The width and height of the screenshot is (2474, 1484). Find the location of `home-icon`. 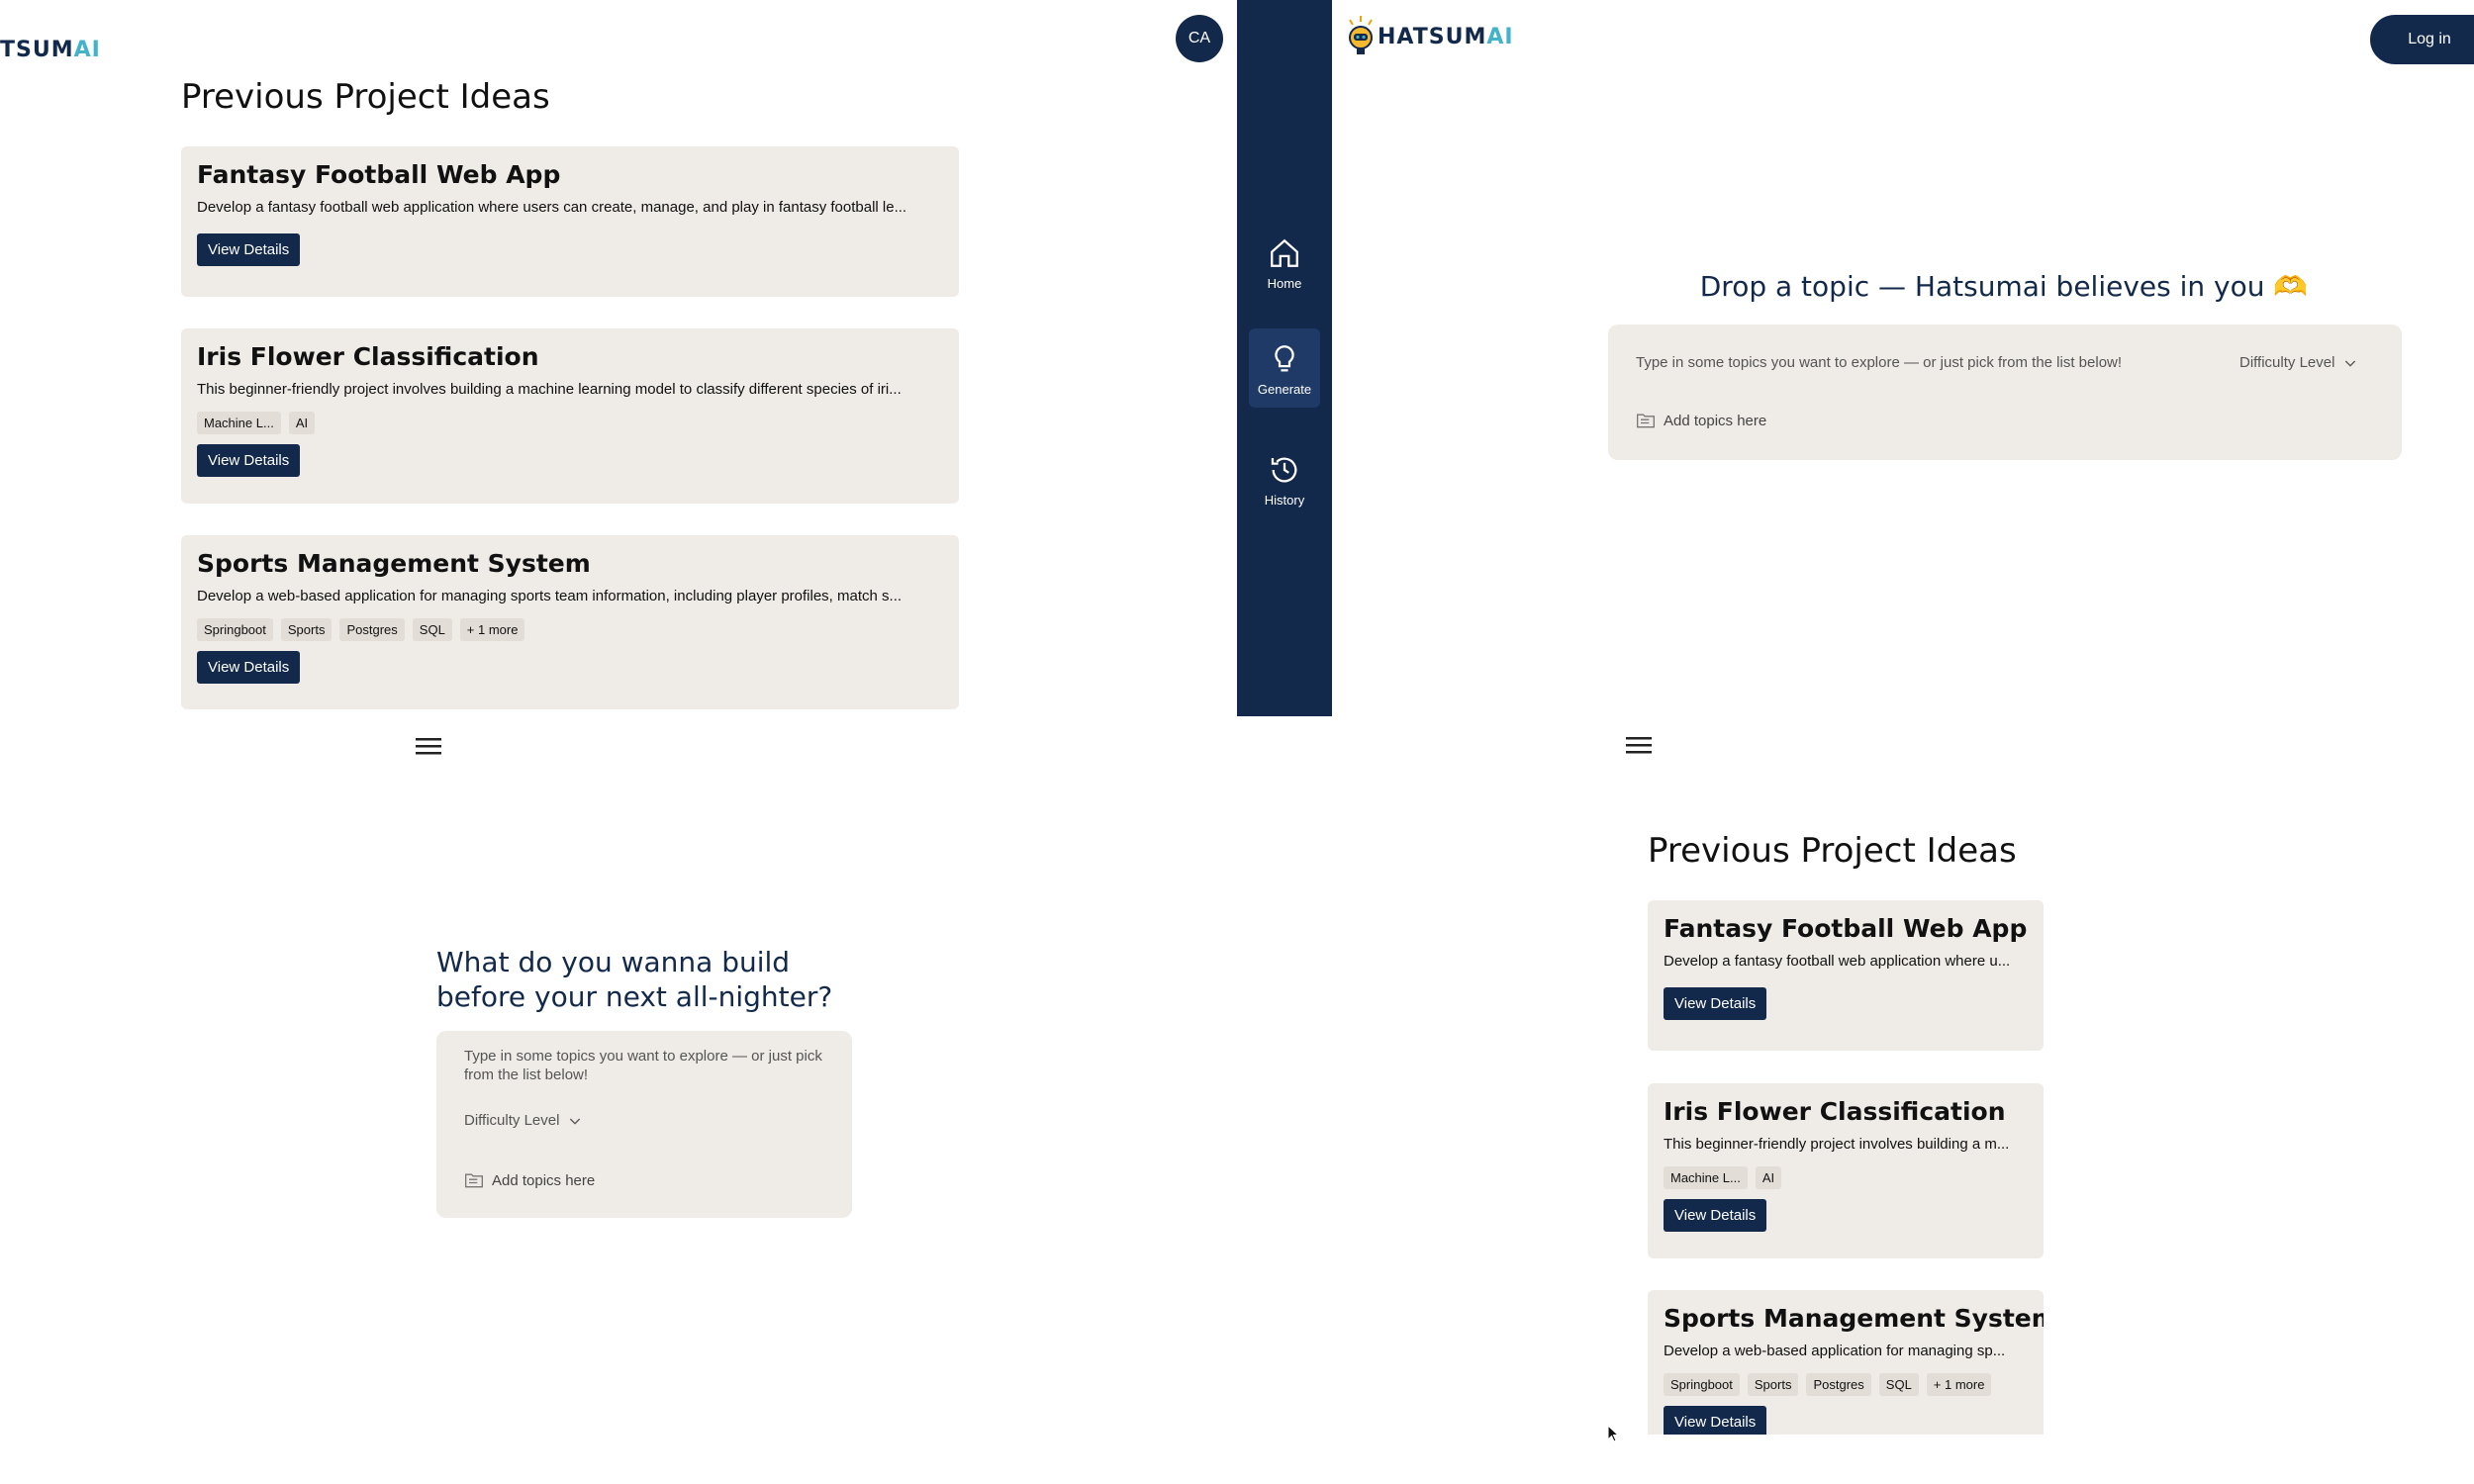

home-icon is located at coordinates (1285, 252).